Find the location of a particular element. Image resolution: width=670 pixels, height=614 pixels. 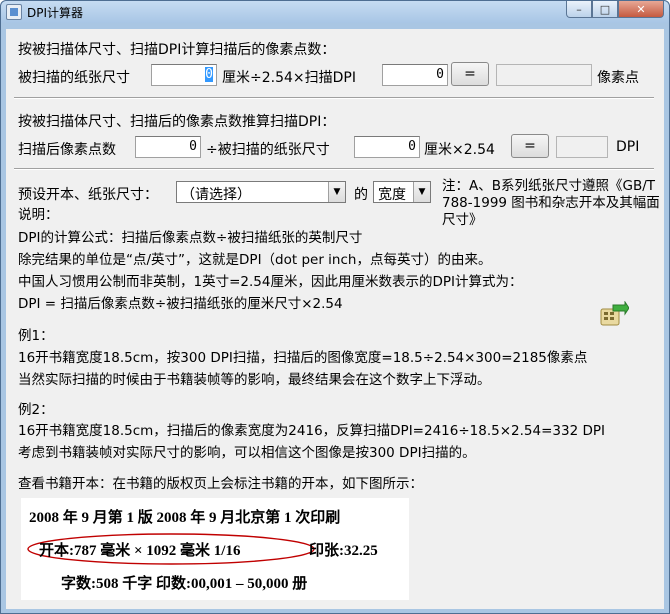

dpi-result-field is located at coordinates (582, 147).